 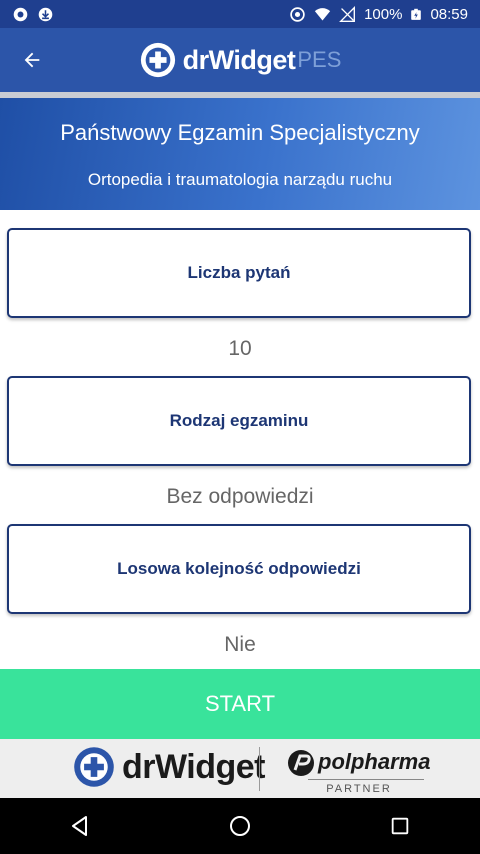 I want to click on nav-back-icon, so click(x=79, y=826).